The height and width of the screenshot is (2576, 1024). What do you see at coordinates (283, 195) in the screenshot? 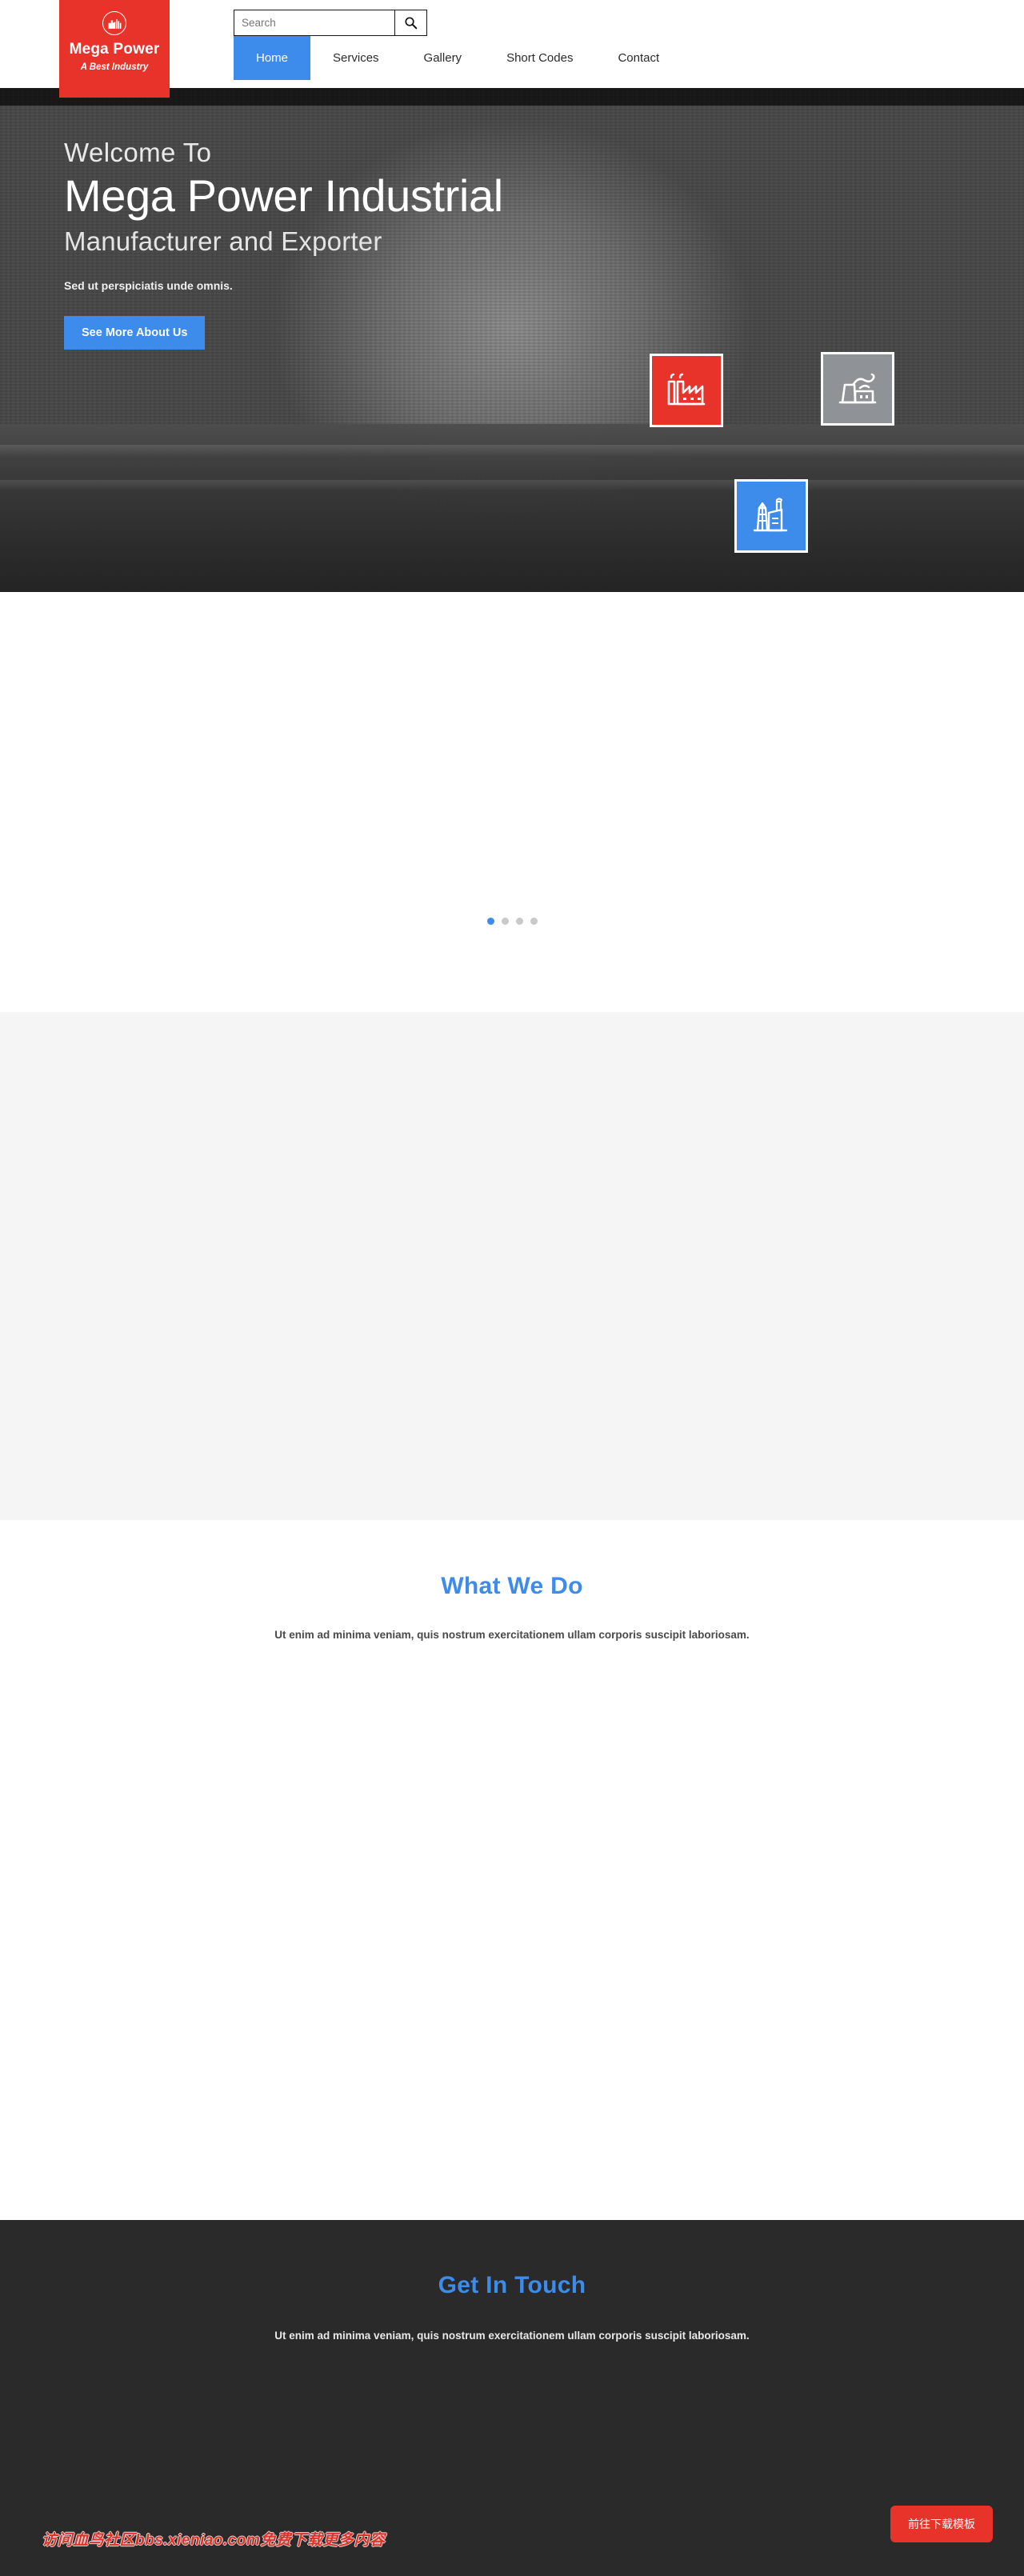
I see `hero-title: Mega Power Industrial` at bounding box center [283, 195].